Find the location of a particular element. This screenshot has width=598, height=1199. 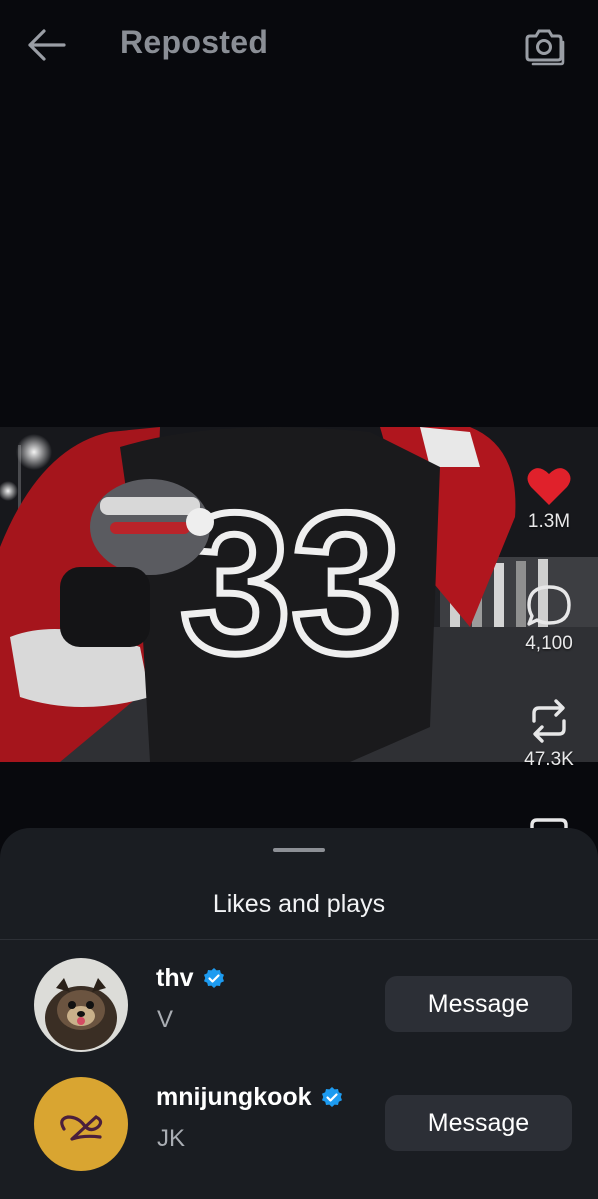

list-item-user: mnijungkook JK Message is located at coordinates (299, 1127).